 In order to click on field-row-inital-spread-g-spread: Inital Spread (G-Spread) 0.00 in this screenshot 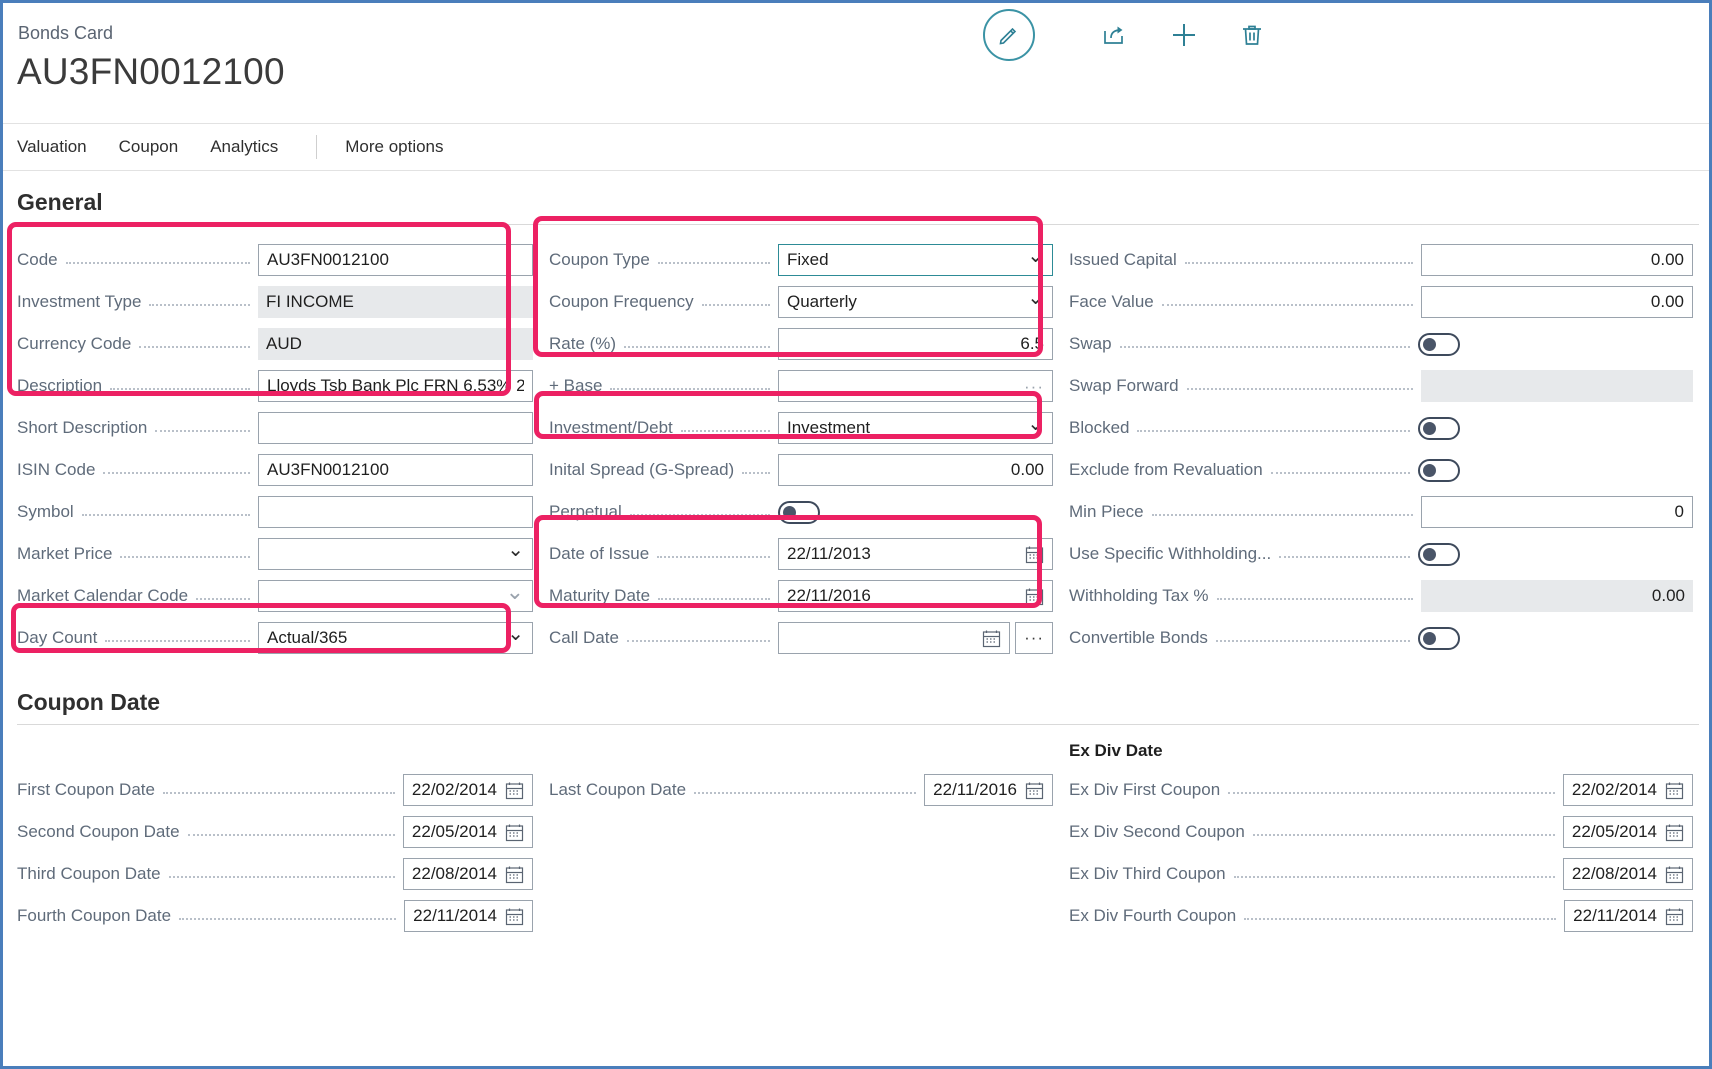, I will do `click(801, 470)`.